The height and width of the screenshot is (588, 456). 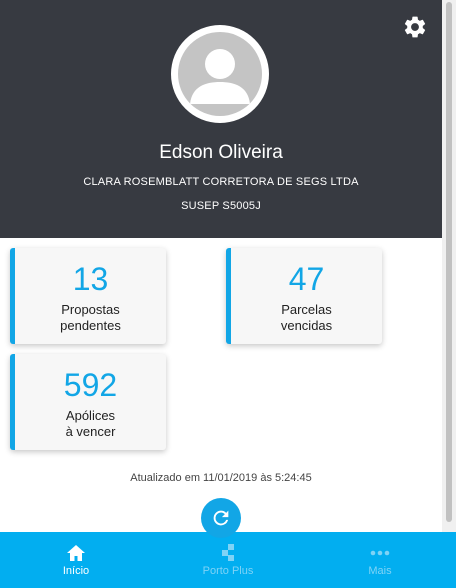 I want to click on nav-label: Início, so click(x=76, y=571).